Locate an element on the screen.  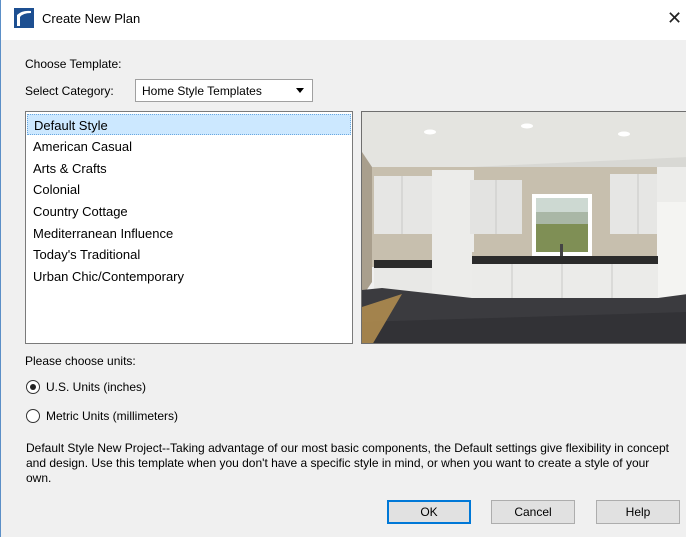
list-item-todays-traditional: Today's Traditional is located at coordinates (189, 254).